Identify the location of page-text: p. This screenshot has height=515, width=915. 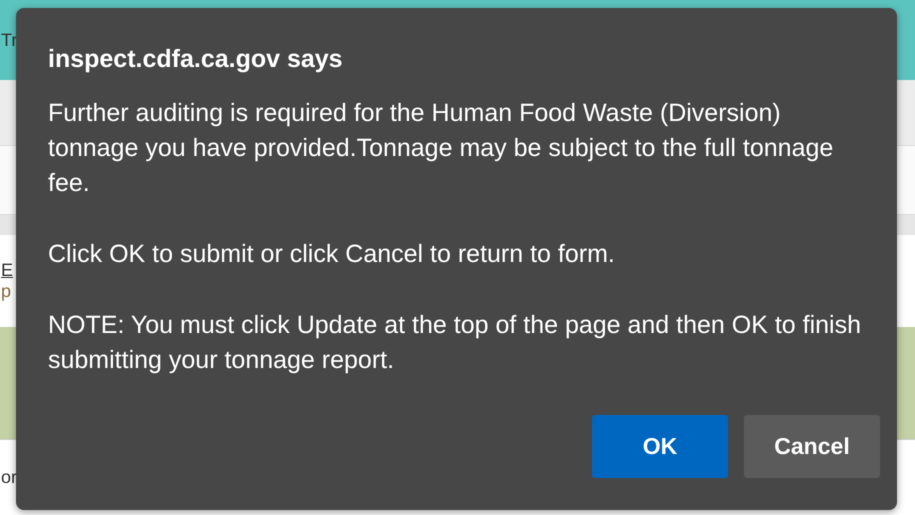
(6, 291).